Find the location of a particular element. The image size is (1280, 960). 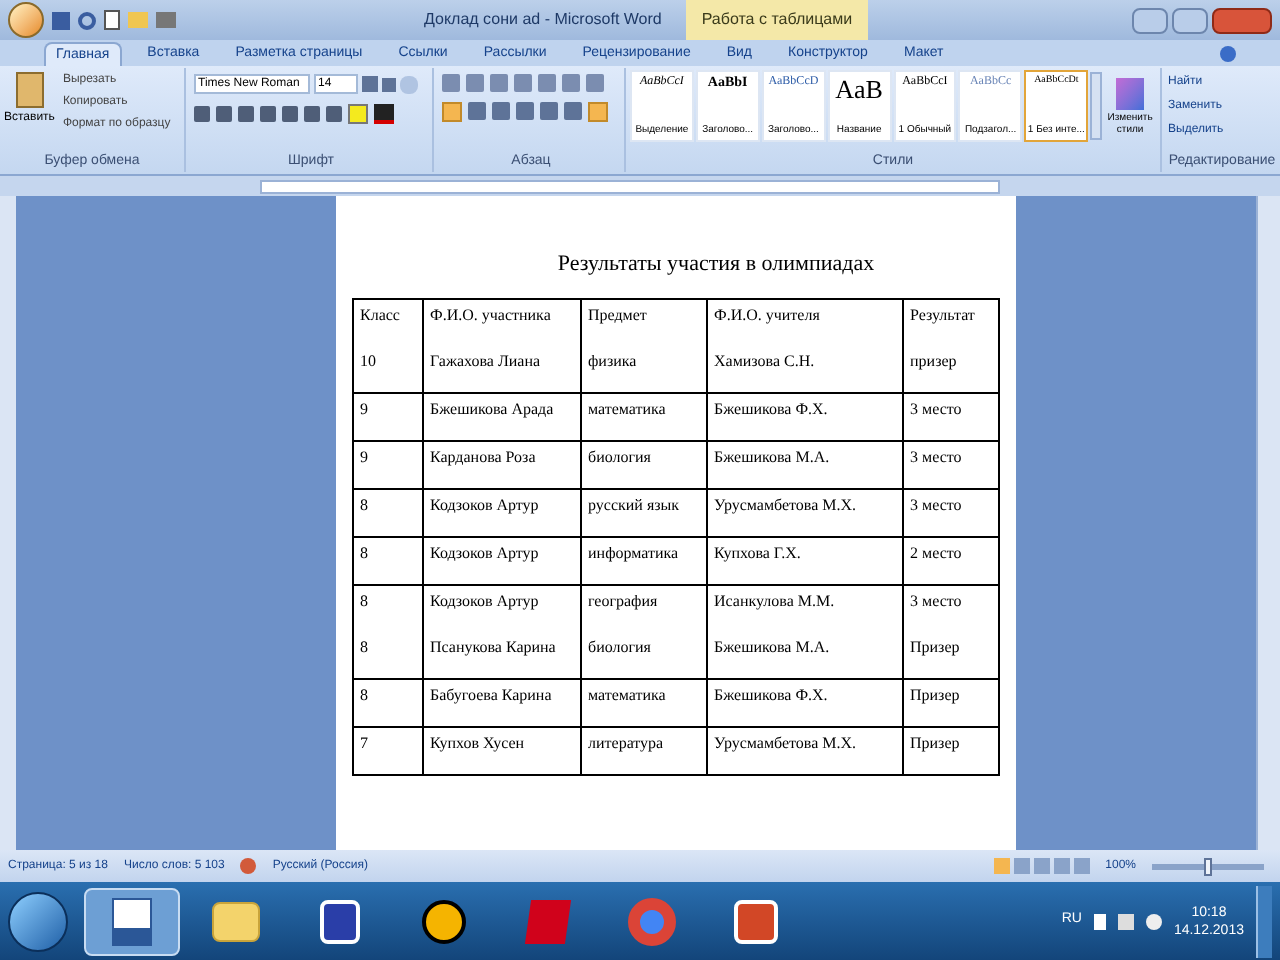

new-document-icon is located at coordinates (112, 20).